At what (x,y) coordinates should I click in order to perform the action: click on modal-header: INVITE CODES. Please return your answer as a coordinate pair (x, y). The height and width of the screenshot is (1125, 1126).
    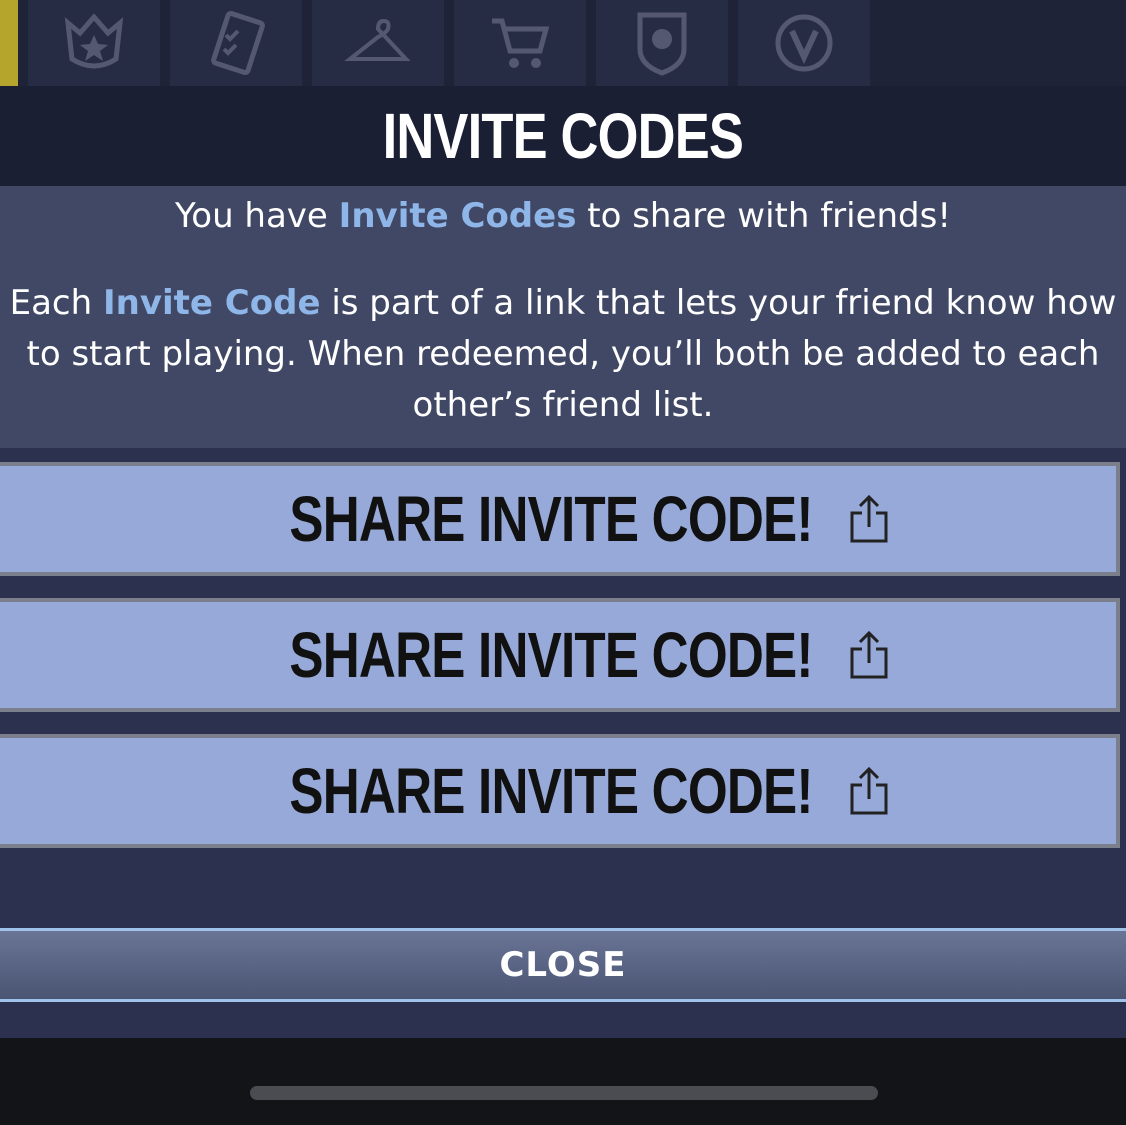
    Looking at the image, I should click on (563, 136).